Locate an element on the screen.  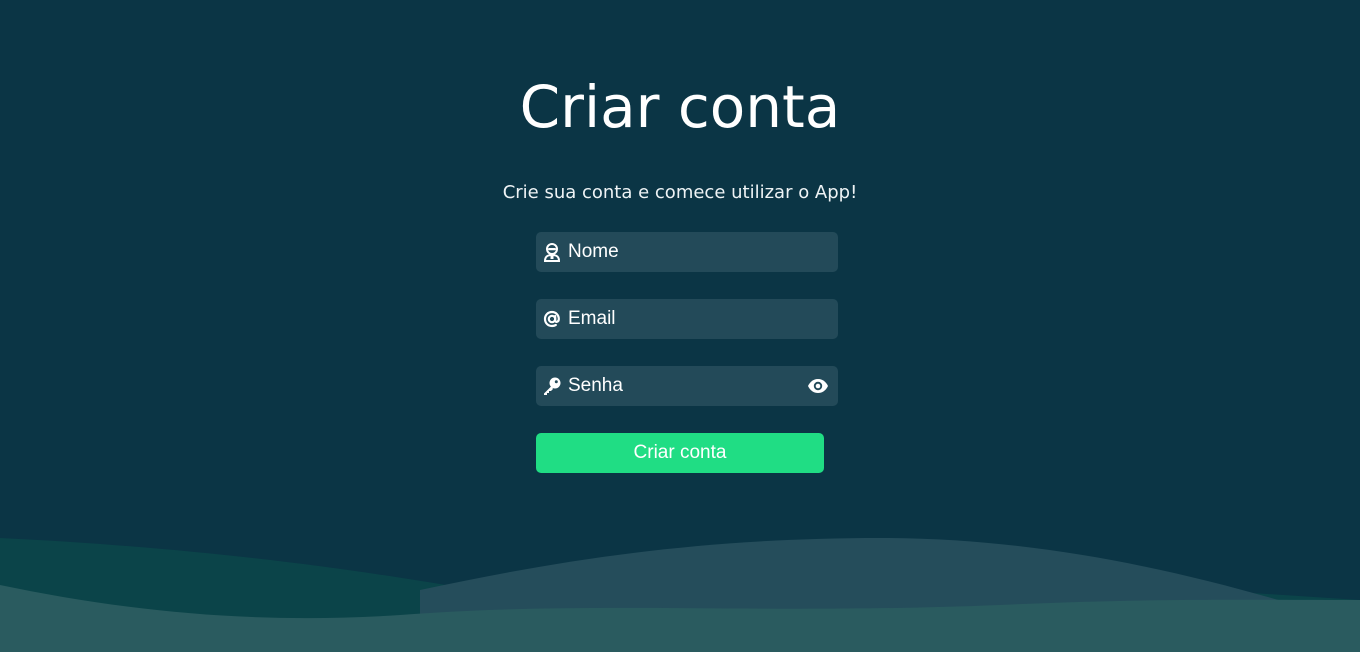
password-input is located at coordinates (683, 386).